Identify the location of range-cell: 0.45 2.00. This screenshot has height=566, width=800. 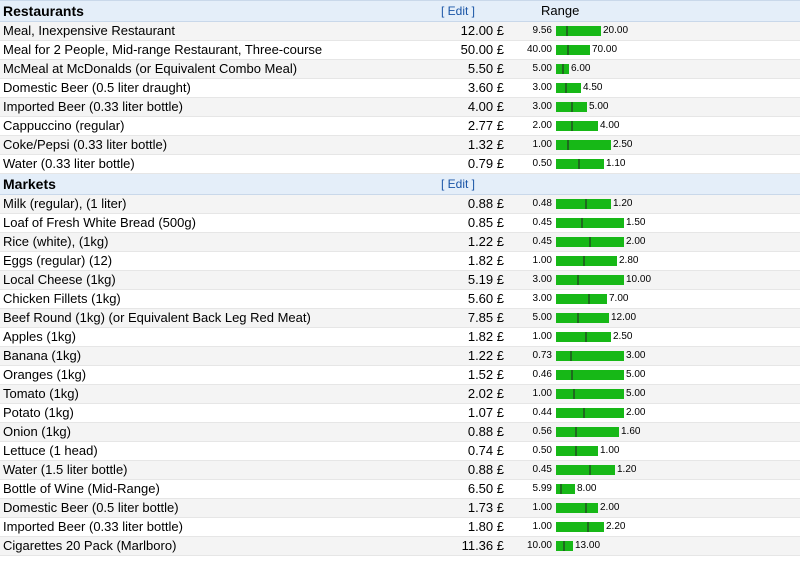
(655, 242).